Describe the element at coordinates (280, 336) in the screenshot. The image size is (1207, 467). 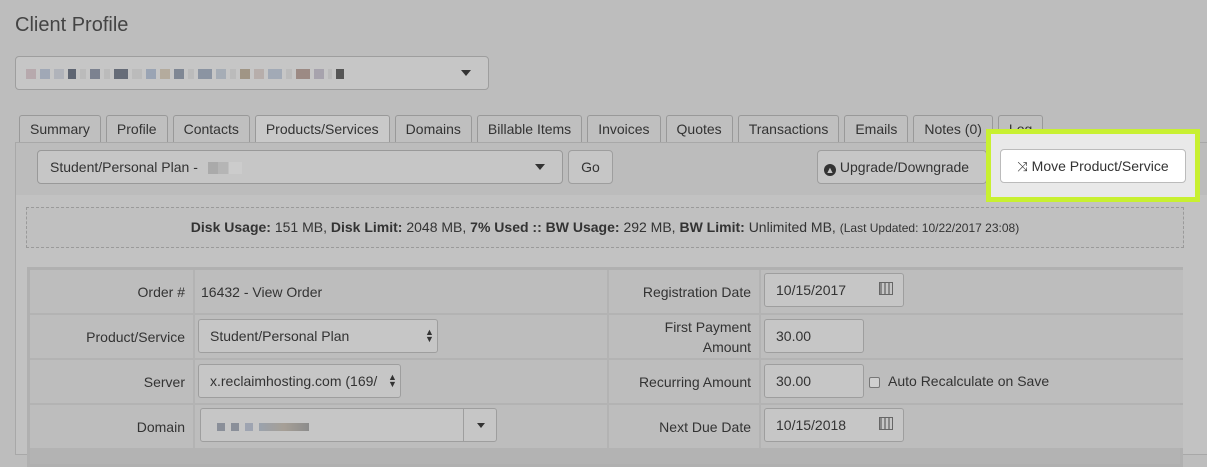
I see `product-service-value: Student/Personal Plan` at that location.